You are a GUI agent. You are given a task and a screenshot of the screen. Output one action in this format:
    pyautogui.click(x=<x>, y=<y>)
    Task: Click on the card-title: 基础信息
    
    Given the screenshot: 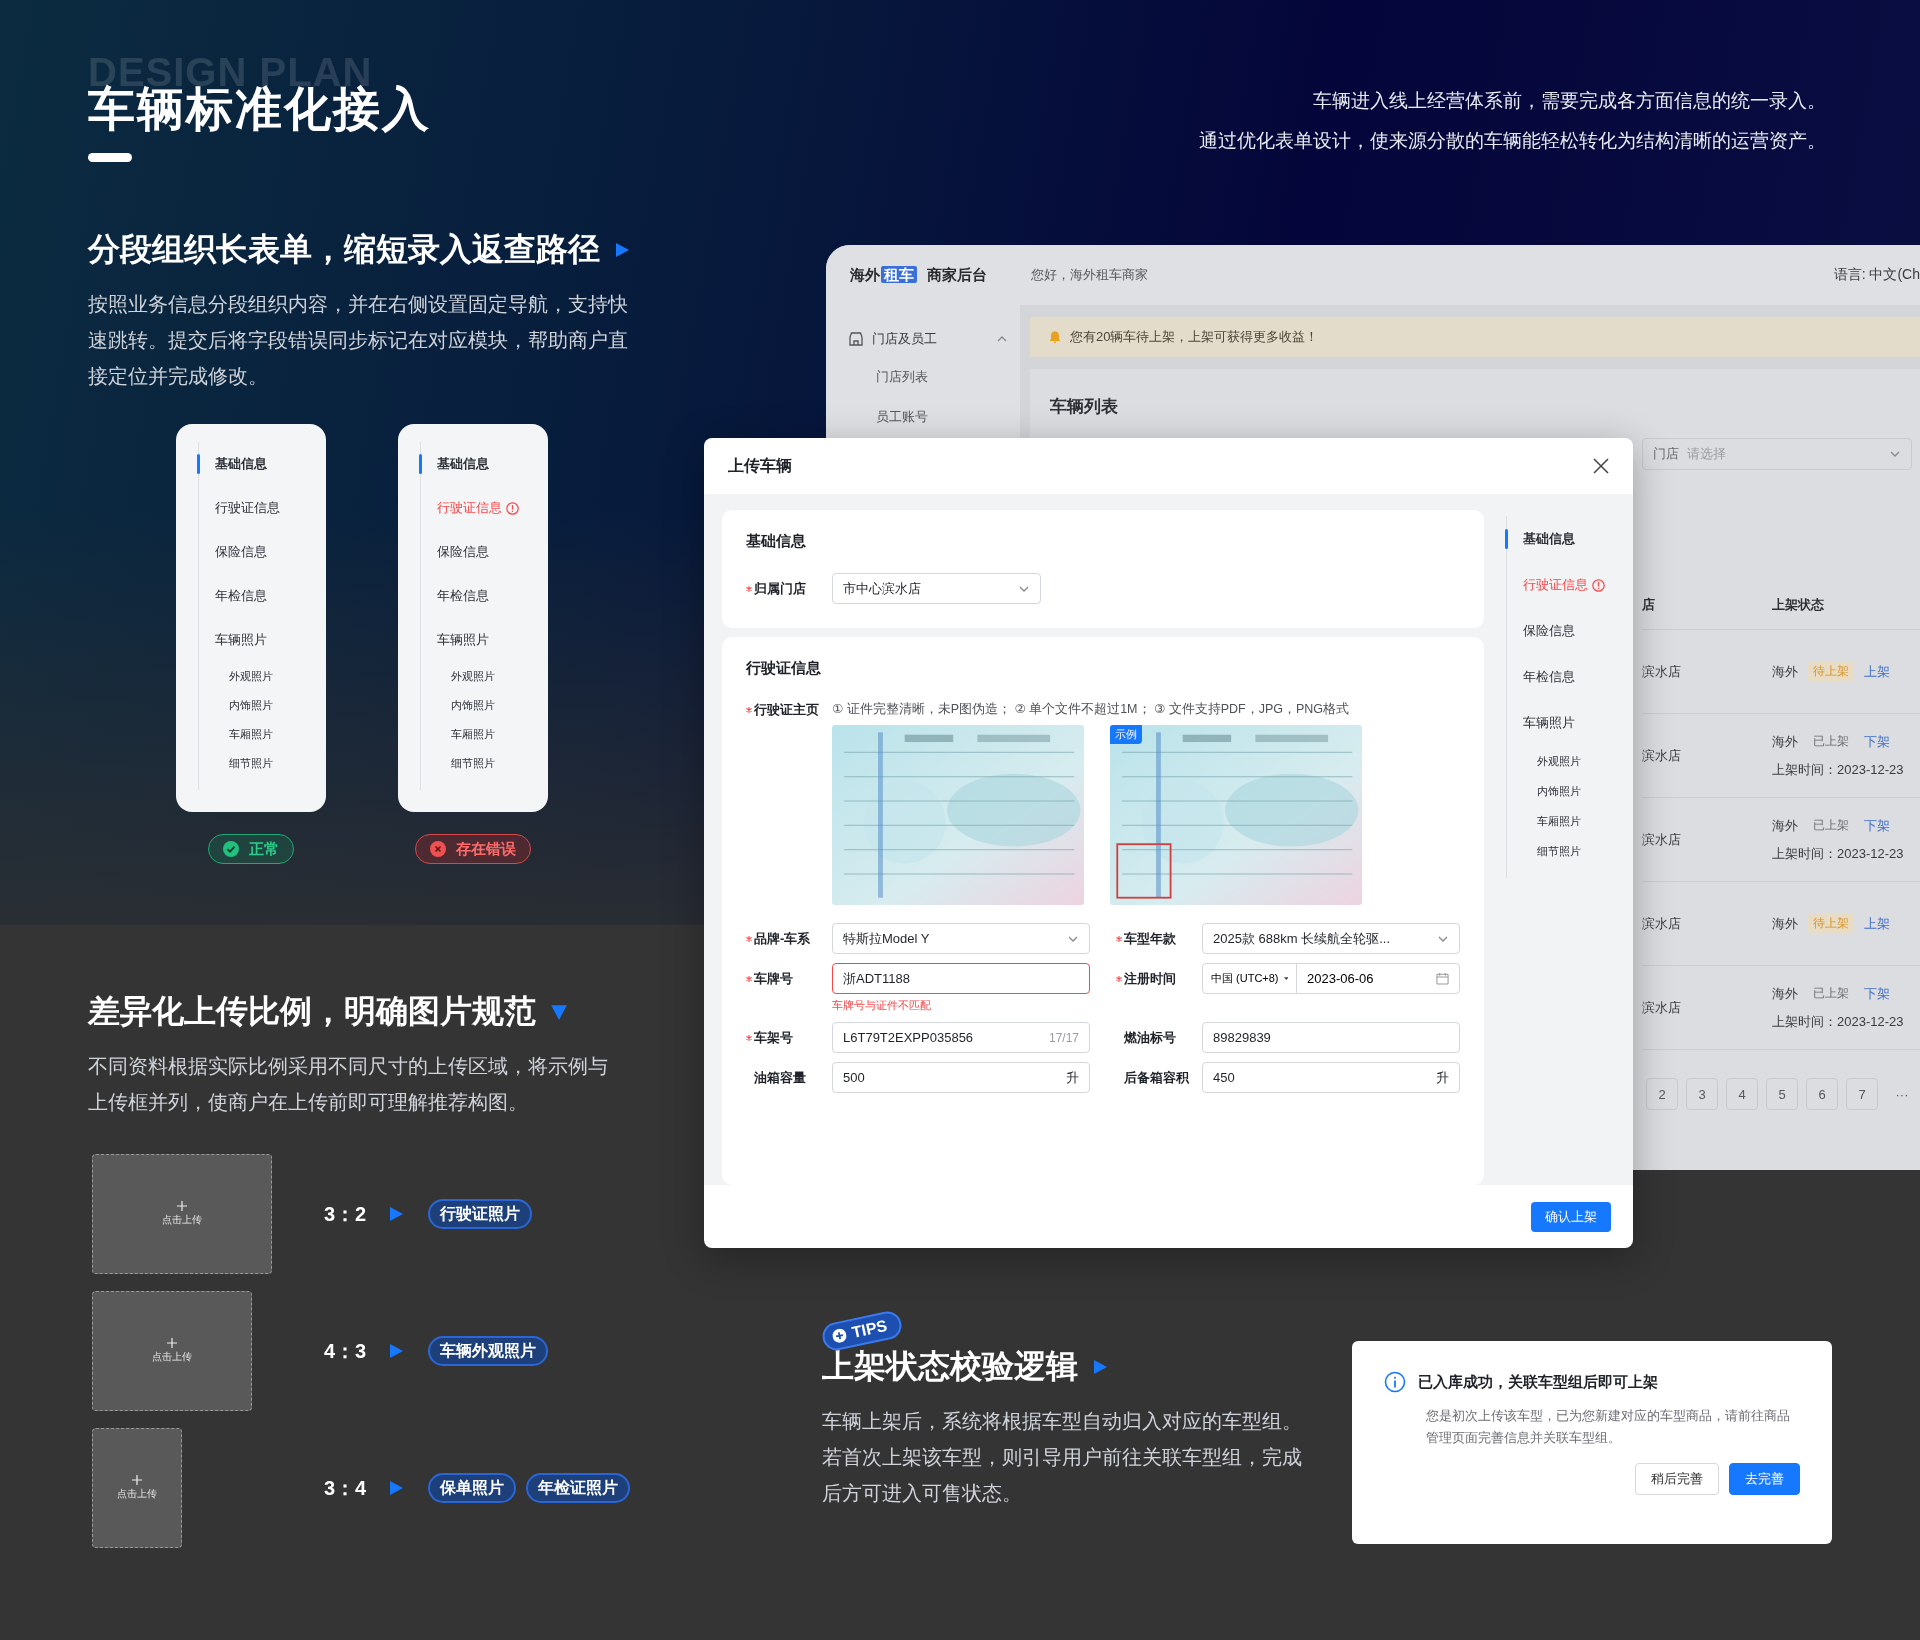 What is the action you would take?
    pyautogui.click(x=776, y=541)
    